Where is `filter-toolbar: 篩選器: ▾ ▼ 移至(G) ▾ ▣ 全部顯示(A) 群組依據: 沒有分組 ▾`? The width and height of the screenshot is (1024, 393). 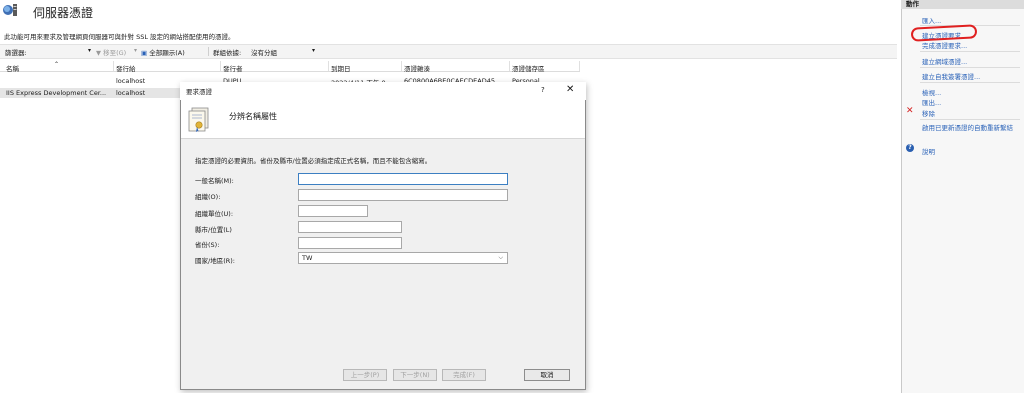 filter-toolbar: 篩選器: ▾ ▼ 移至(G) ▾ ▣ 全部顯示(A) 群組依據: 沒有分組 ▾ is located at coordinates (448, 51).